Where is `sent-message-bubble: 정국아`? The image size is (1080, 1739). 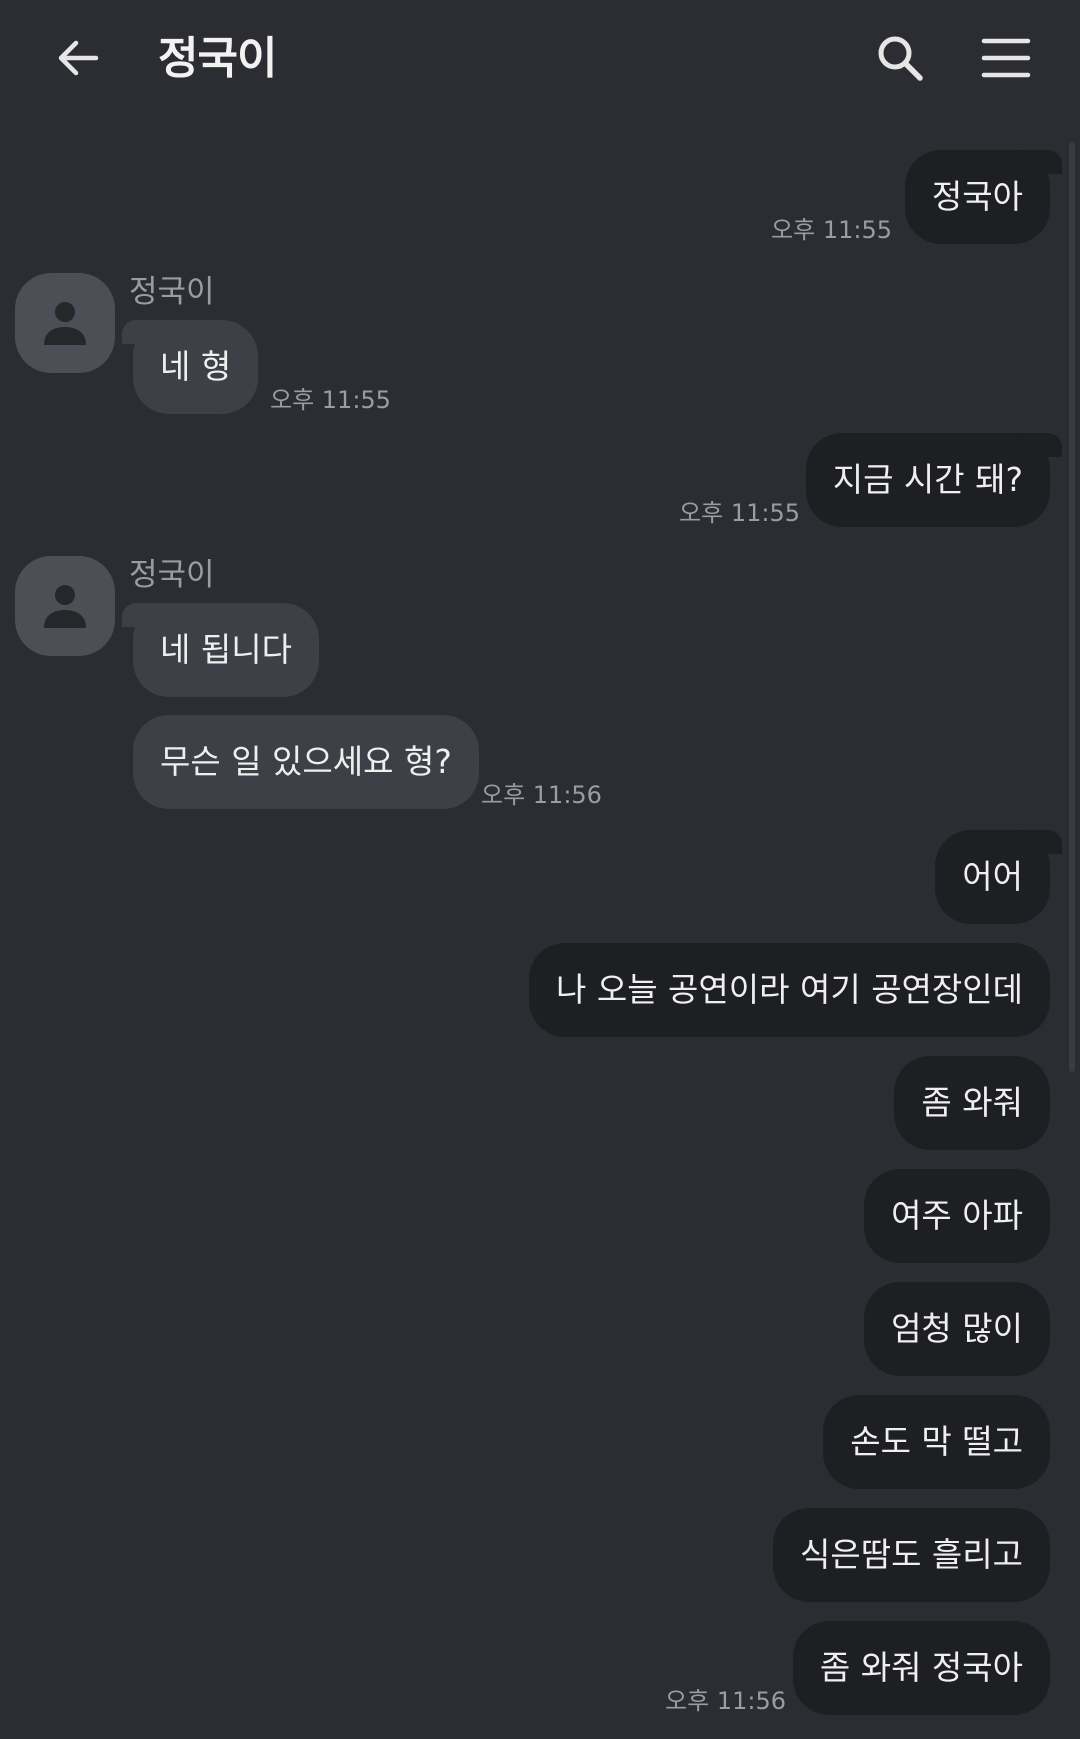 sent-message-bubble: 정국아 is located at coordinates (977, 197).